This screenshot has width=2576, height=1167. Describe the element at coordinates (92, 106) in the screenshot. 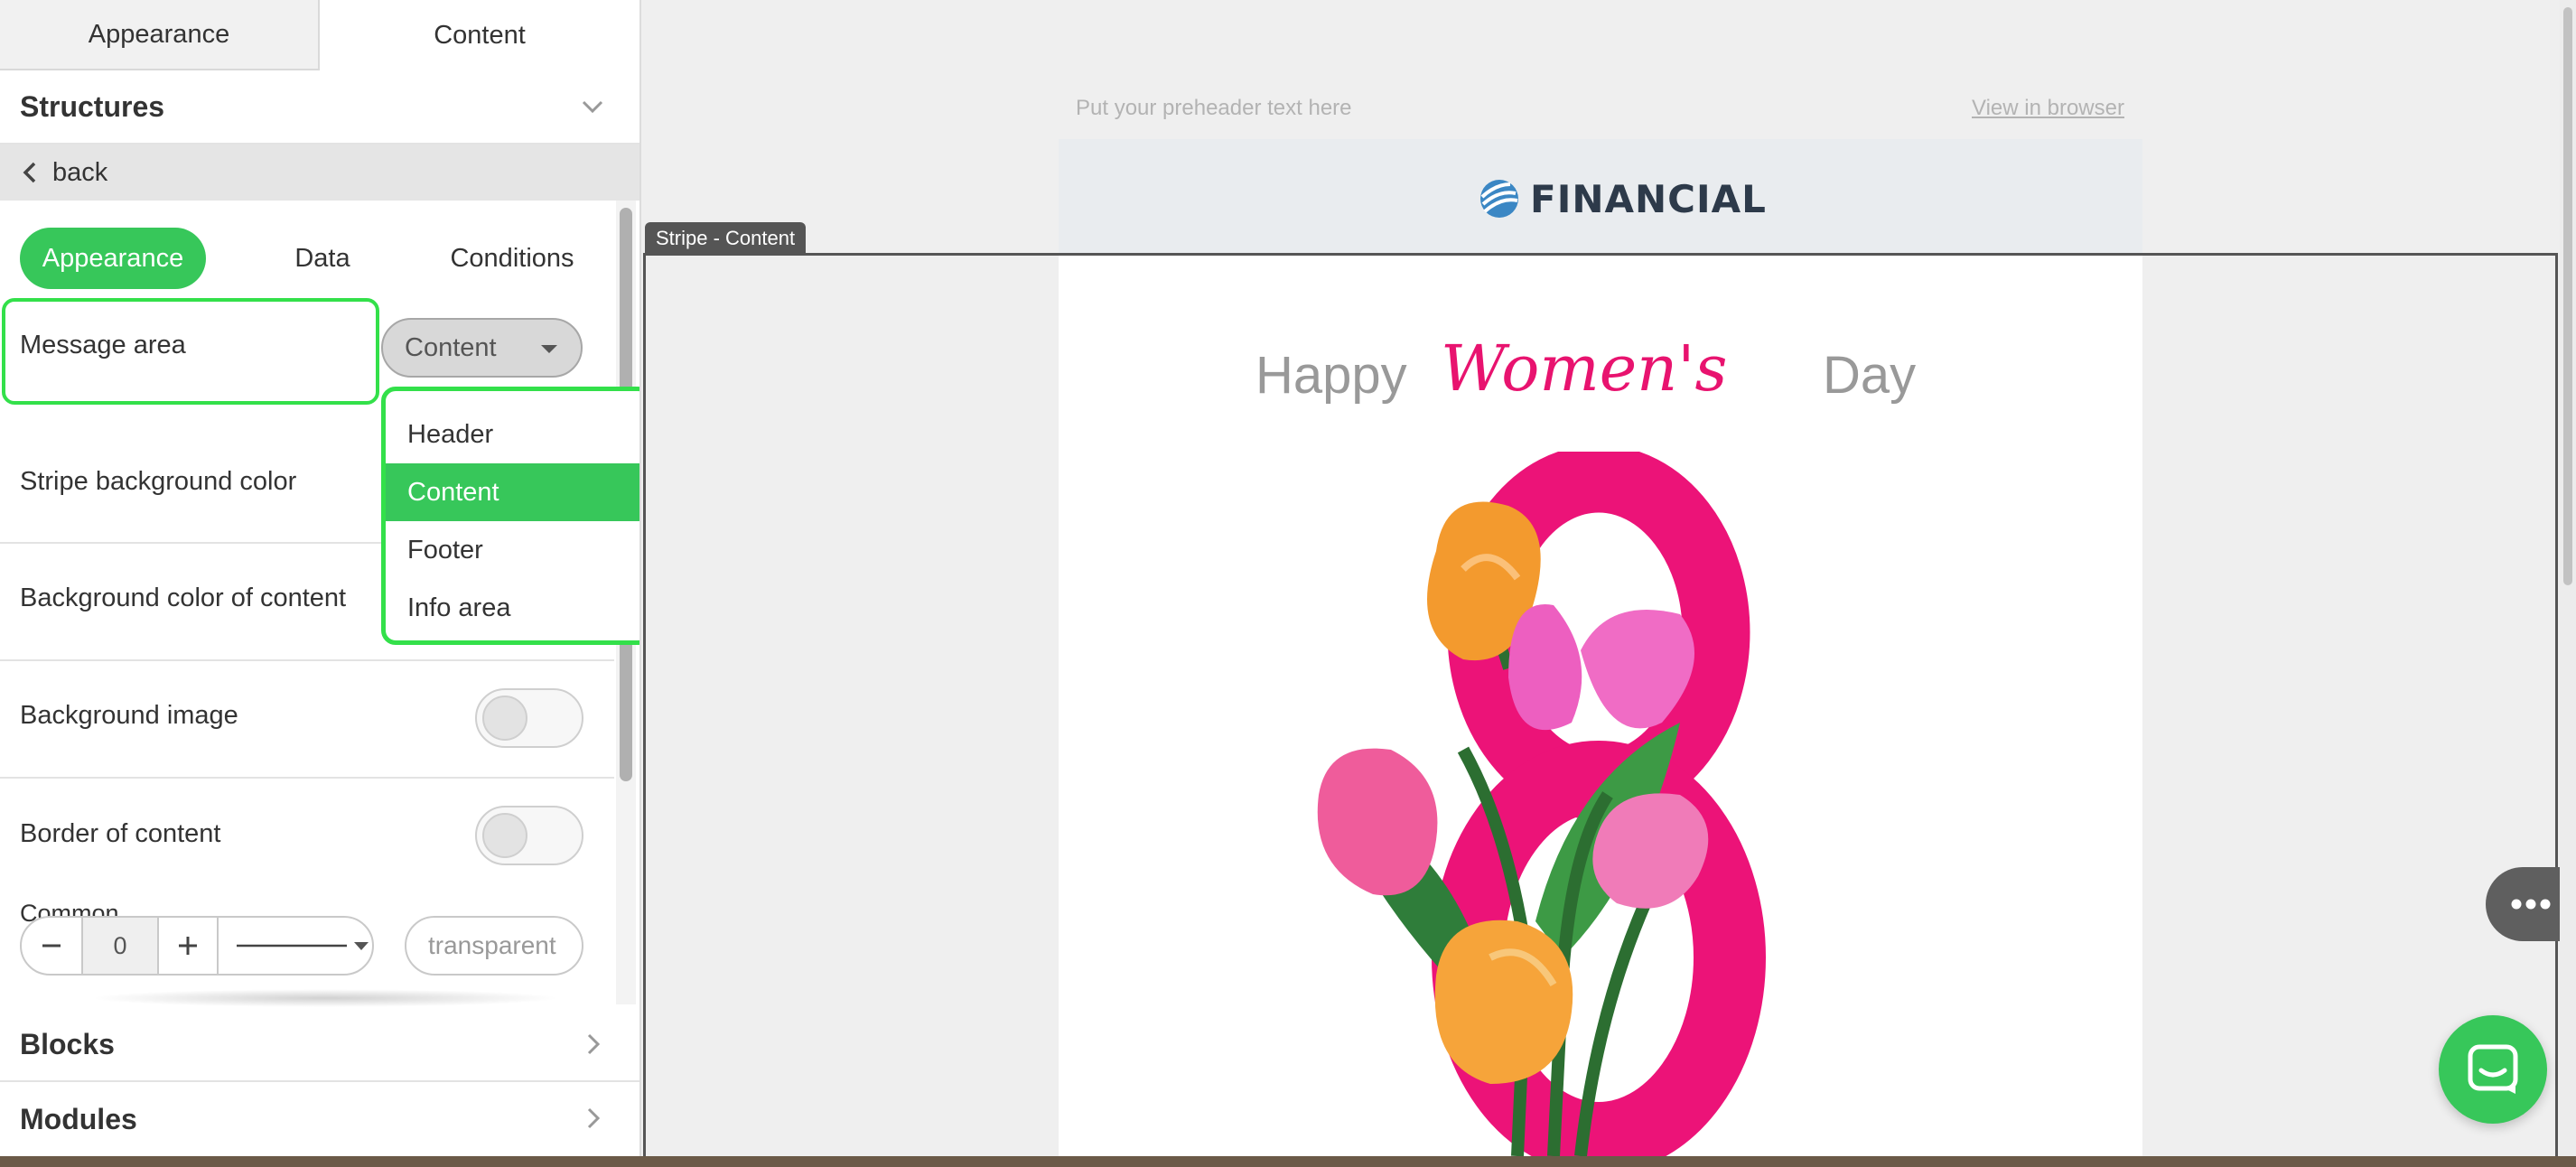

I see `structures-title: Structures` at that location.